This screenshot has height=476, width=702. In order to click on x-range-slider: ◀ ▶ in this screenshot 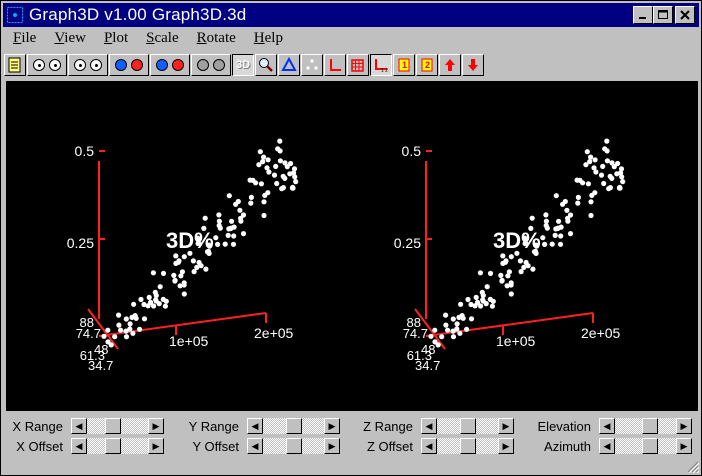, I will do `click(117, 426)`.